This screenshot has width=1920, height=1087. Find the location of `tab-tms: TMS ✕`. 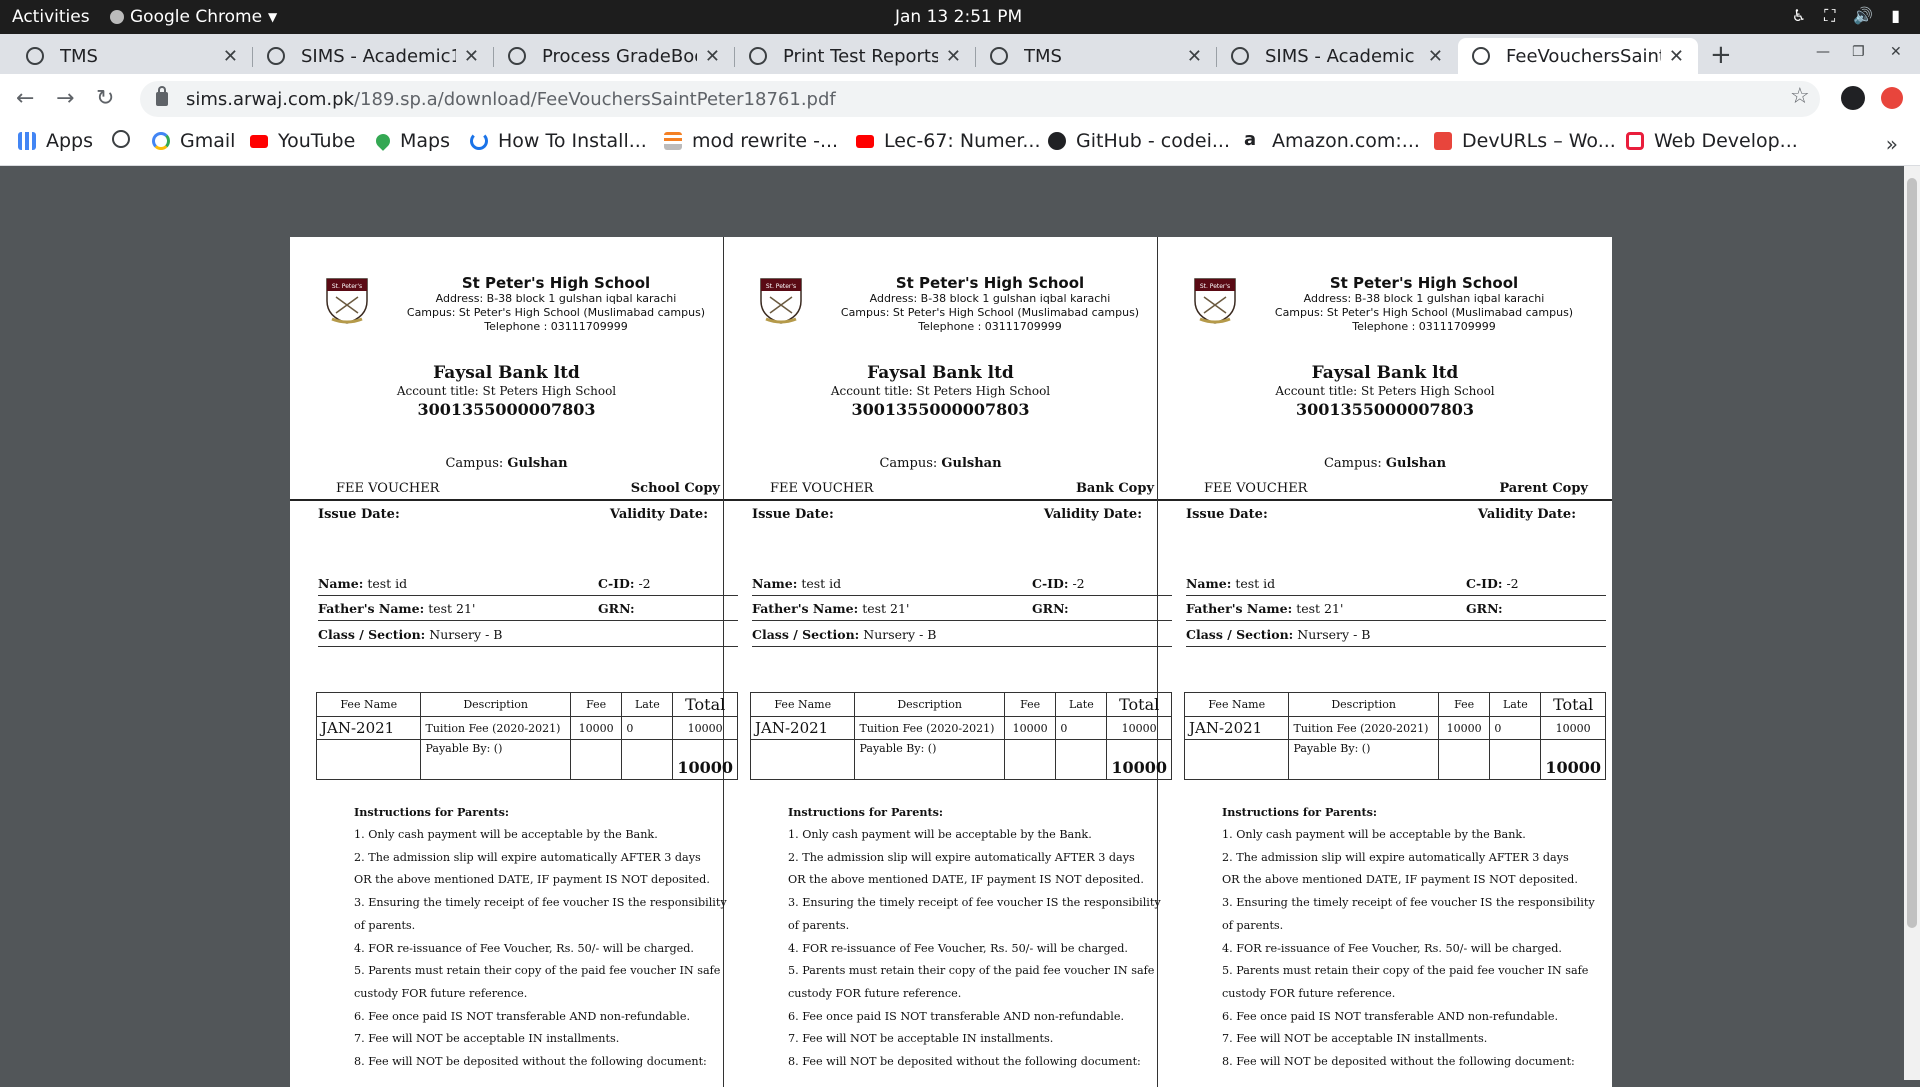

tab-tms: TMS ✕ is located at coordinates (132, 56).